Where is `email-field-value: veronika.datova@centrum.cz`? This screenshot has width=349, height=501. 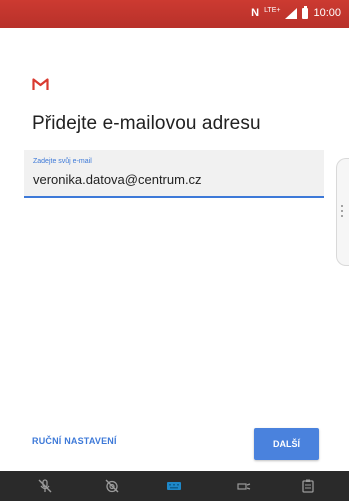 email-field-value: veronika.datova@centrum.cz is located at coordinates (117, 179).